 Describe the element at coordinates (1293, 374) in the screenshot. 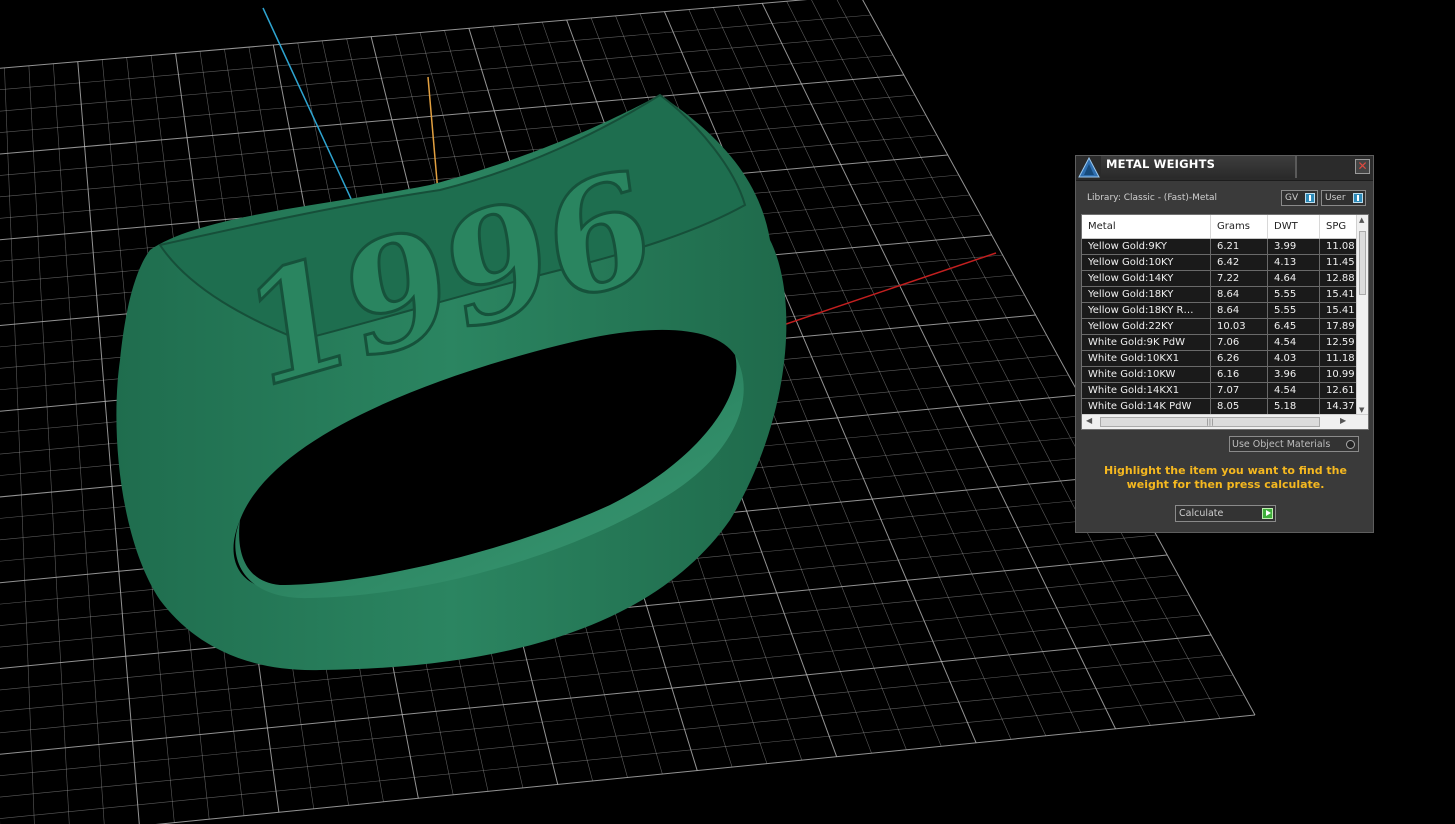

I see `table-cell-dwt: 3.96` at that location.